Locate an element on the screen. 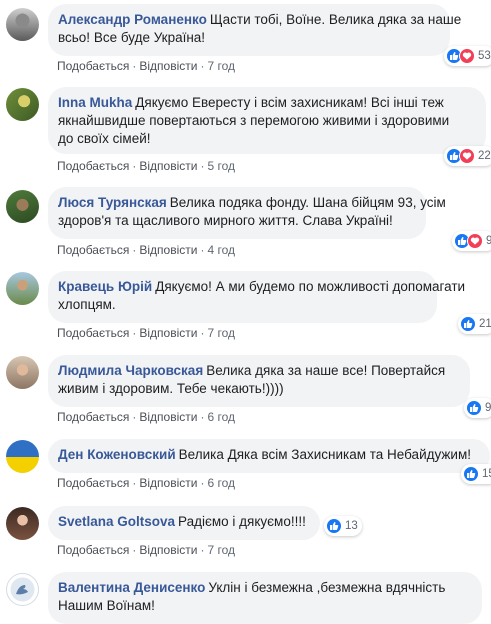 This screenshot has height=624, width=491. comment-actions: Подобається · Відповісти · 6 год is located at coordinates (146, 417).